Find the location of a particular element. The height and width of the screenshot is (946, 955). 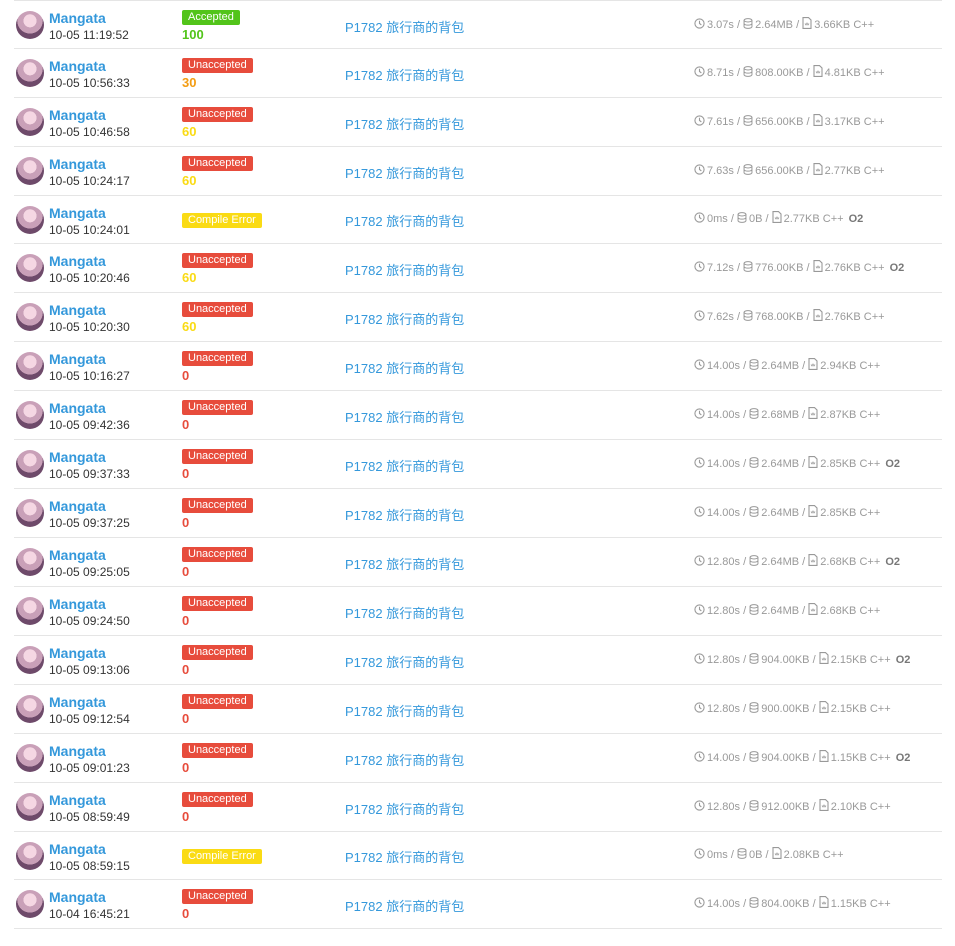

run-time: 8.71s is located at coordinates (720, 73).